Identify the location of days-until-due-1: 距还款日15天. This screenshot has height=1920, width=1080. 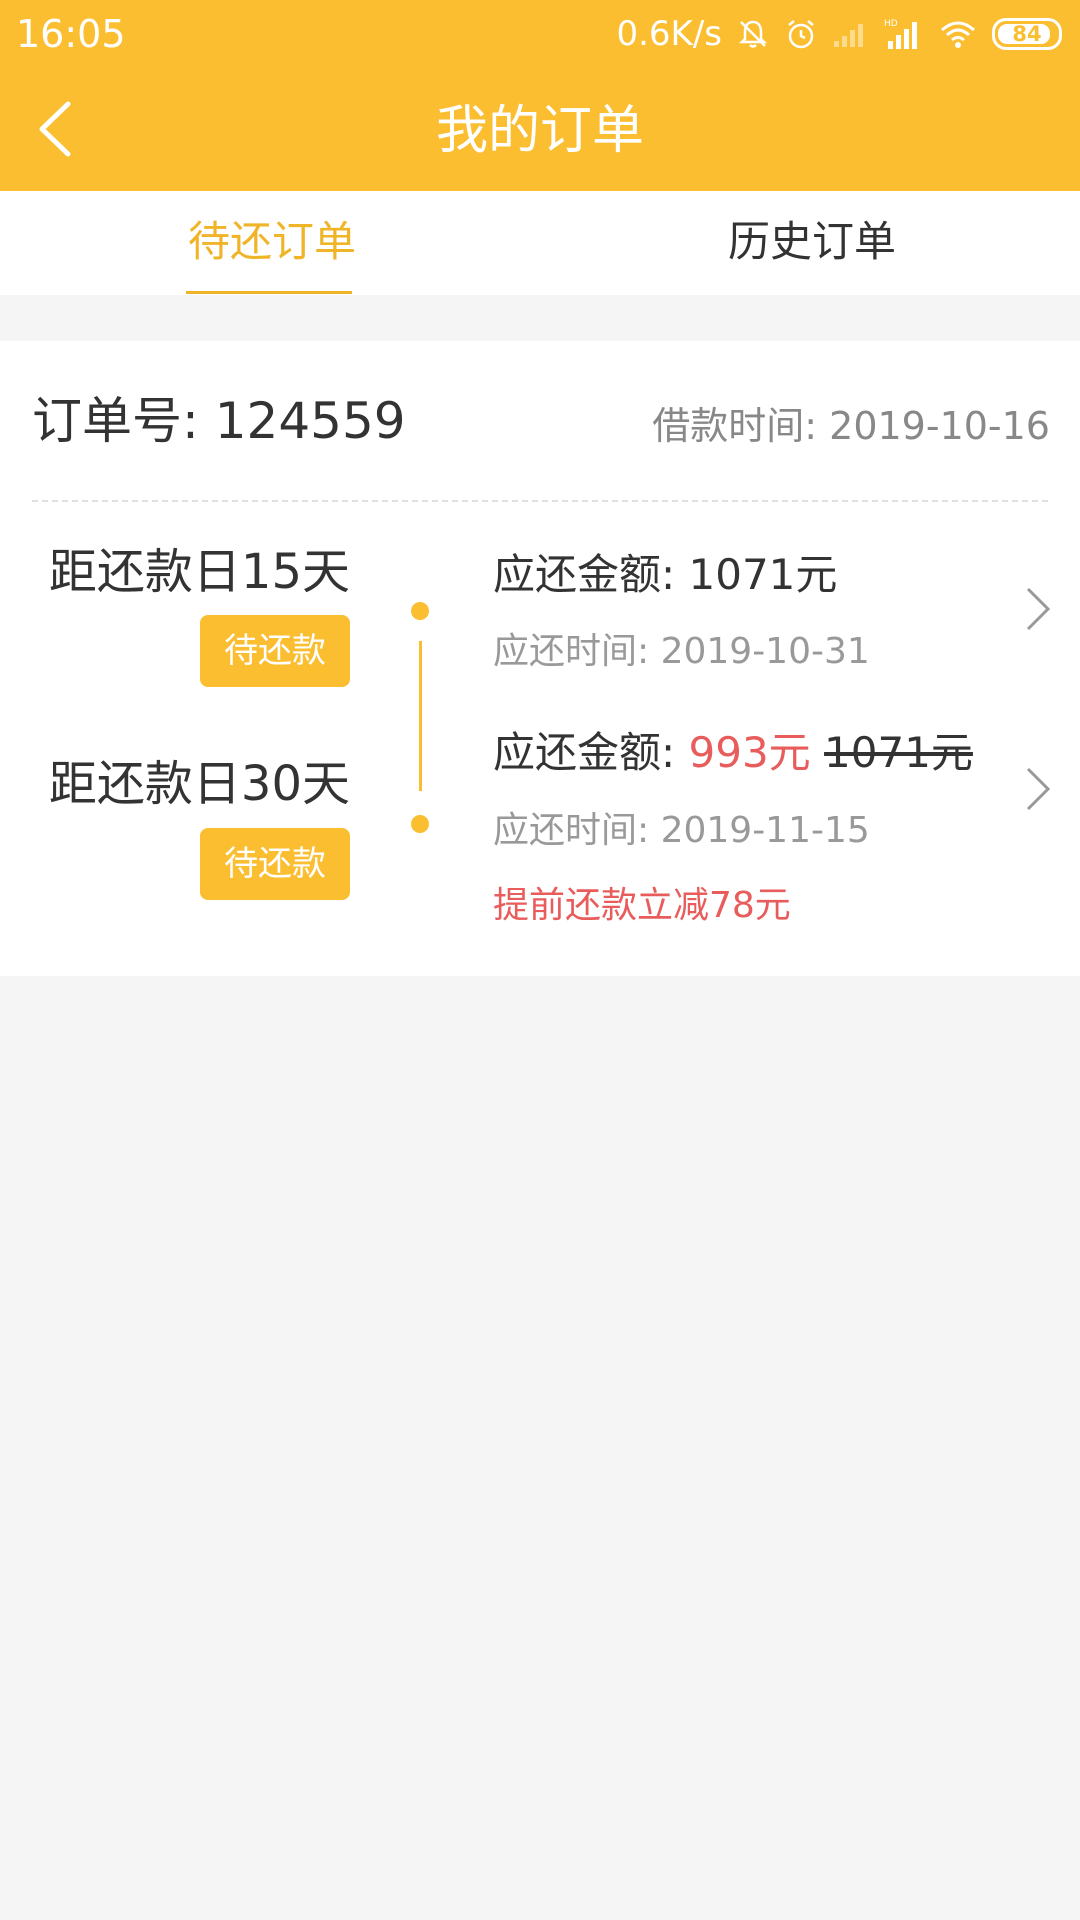
(199, 572).